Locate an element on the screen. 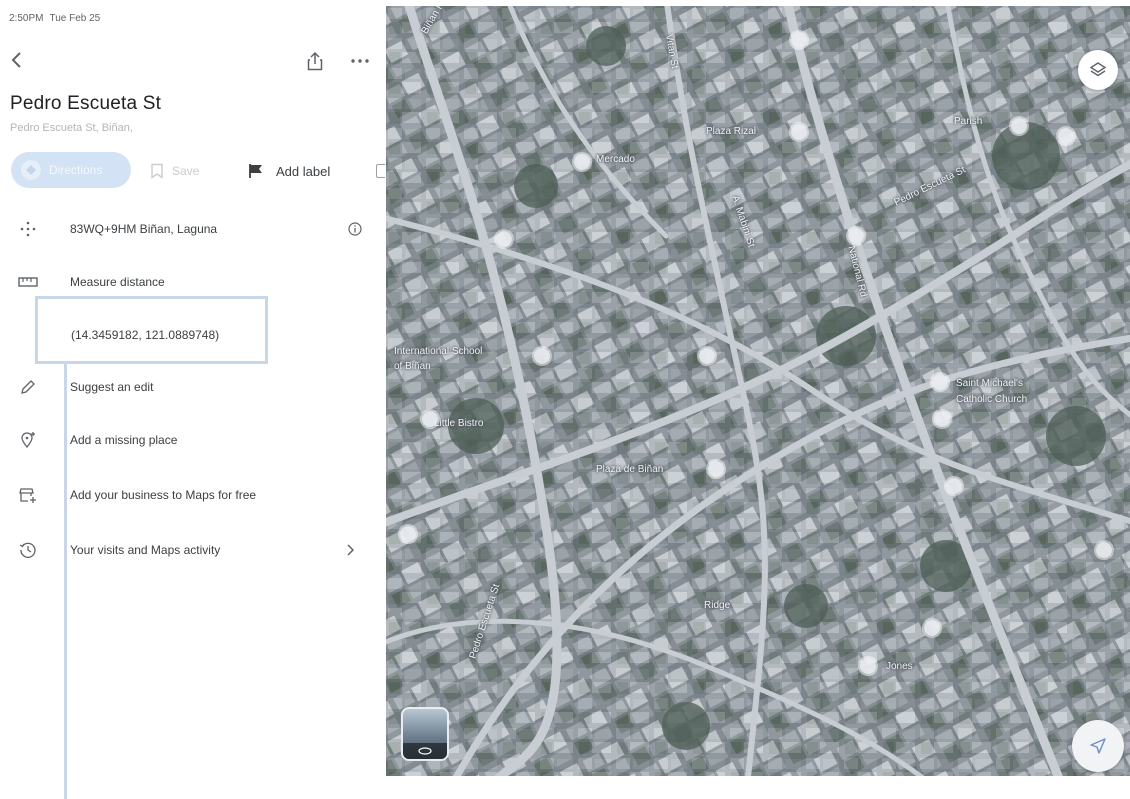  rotate-360-icon is located at coordinates (425, 751).